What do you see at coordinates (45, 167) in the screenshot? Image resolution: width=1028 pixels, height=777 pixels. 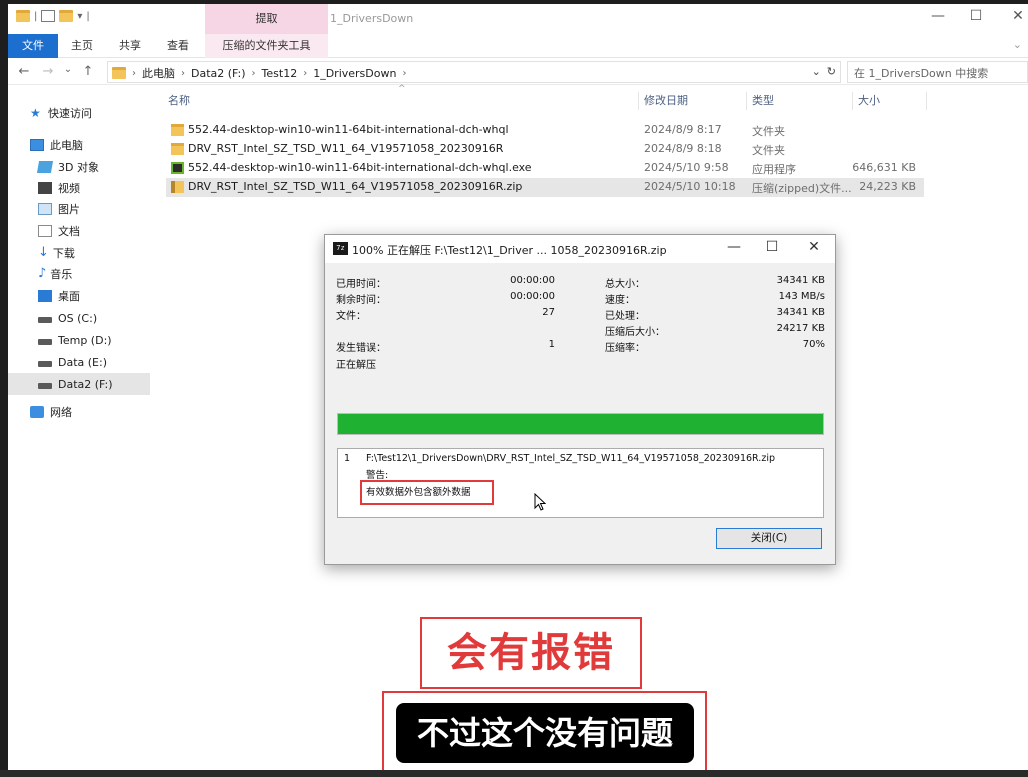 I see `cube-icon` at bounding box center [45, 167].